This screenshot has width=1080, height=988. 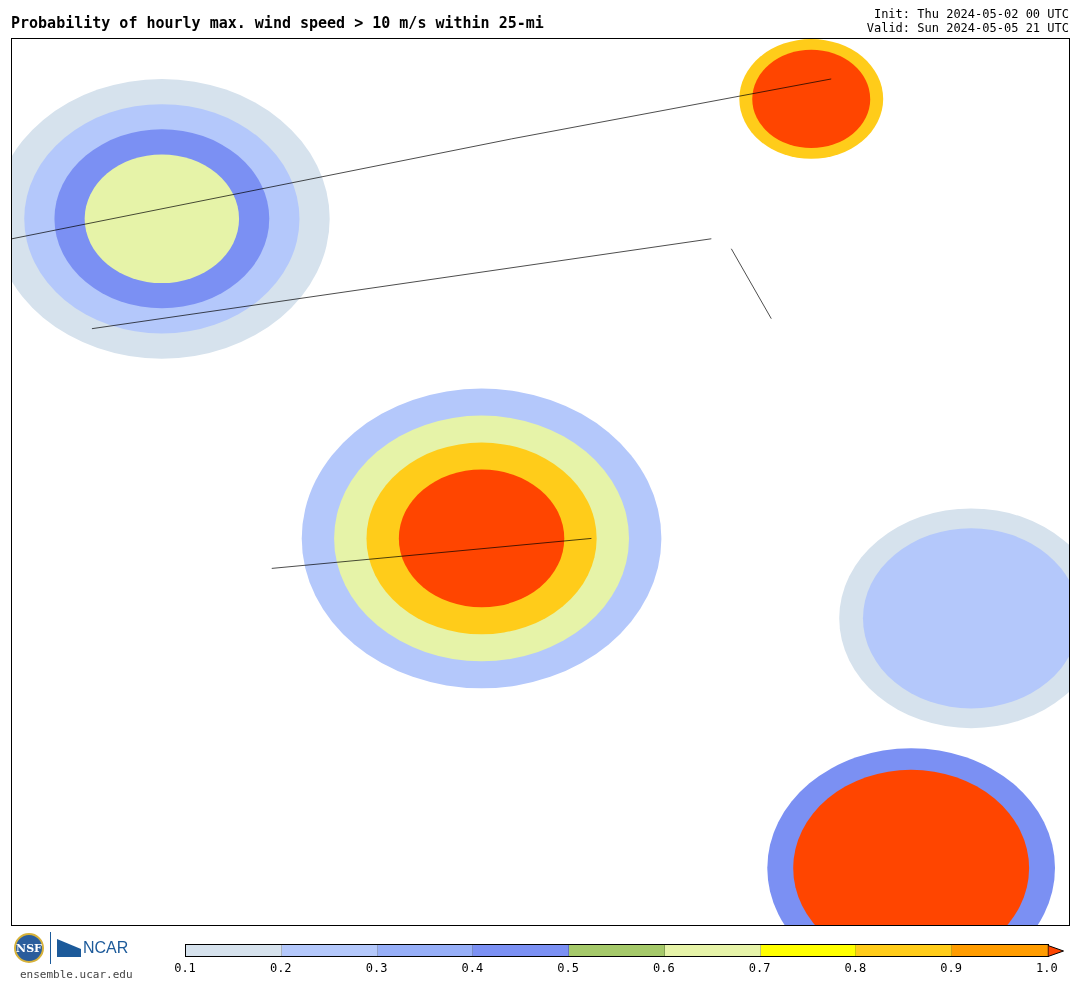 What do you see at coordinates (29, 948) in the screenshot?
I see `nsf-logo: NSF` at bounding box center [29, 948].